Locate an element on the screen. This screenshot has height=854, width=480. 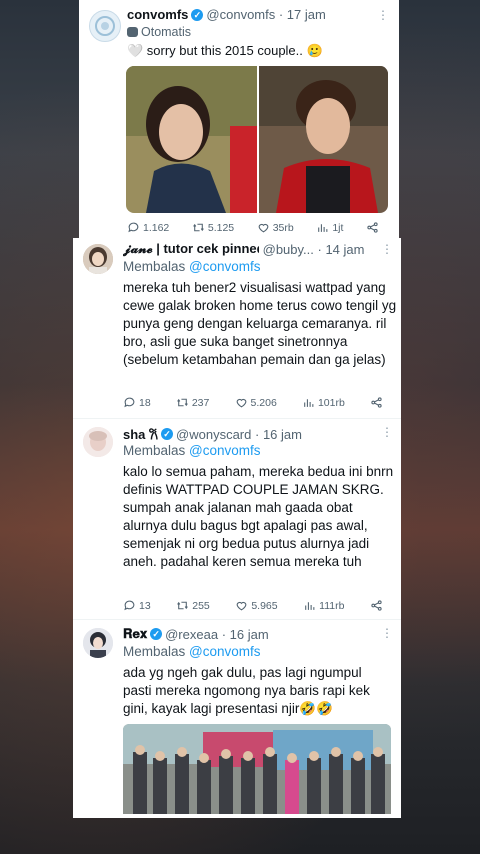
reply-count: 18 is located at coordinates (145, 402).